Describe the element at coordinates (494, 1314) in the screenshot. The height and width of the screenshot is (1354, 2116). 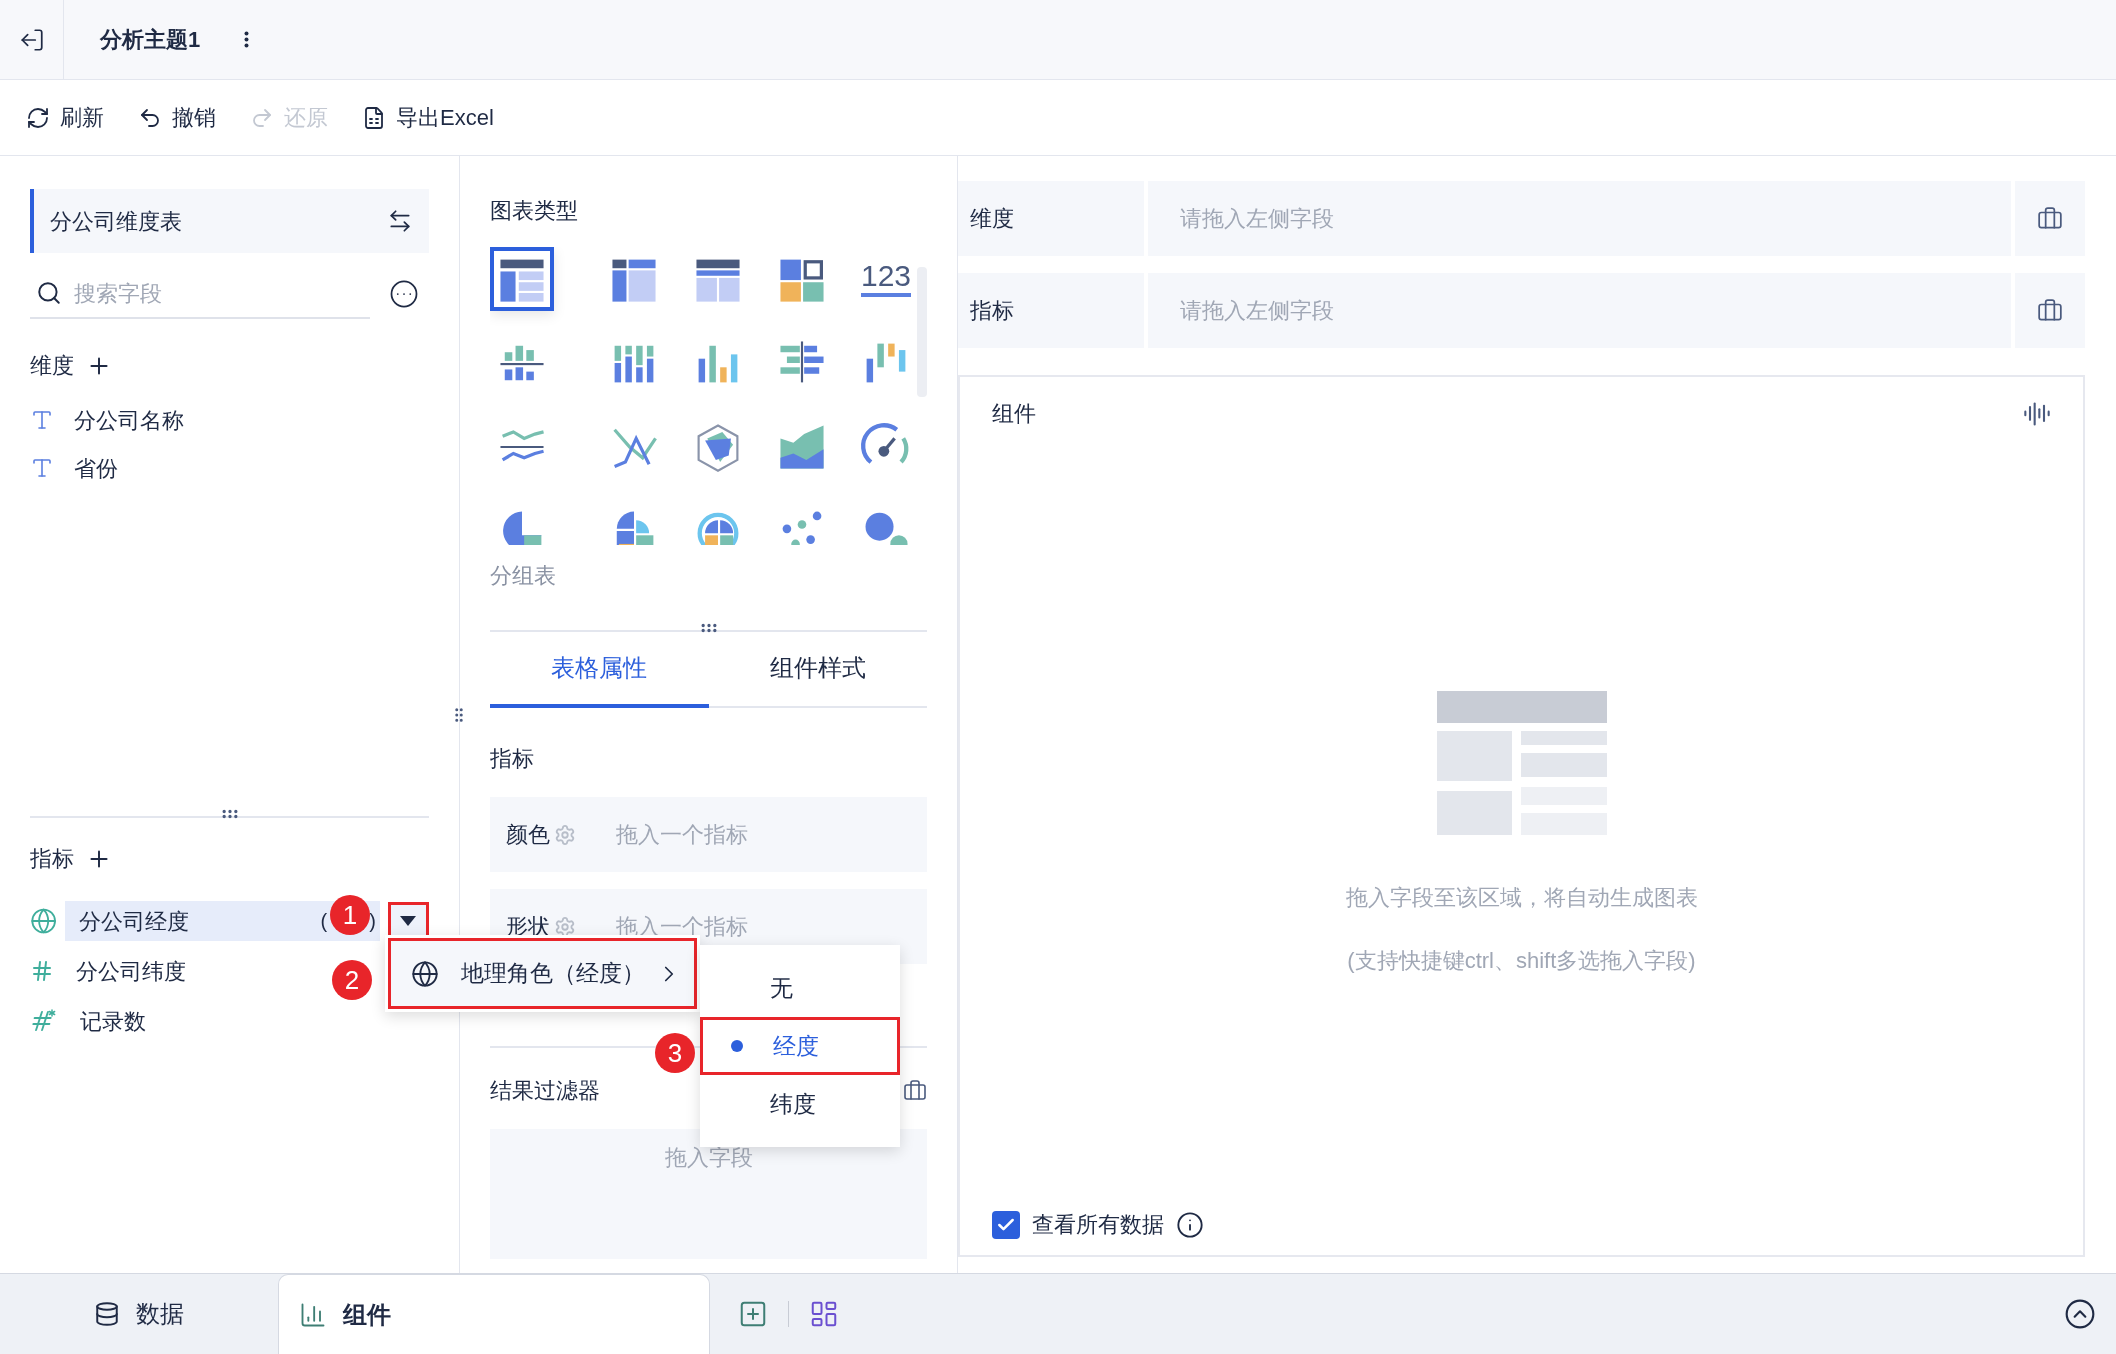
I see `bottom-tab: 组件` at that location.